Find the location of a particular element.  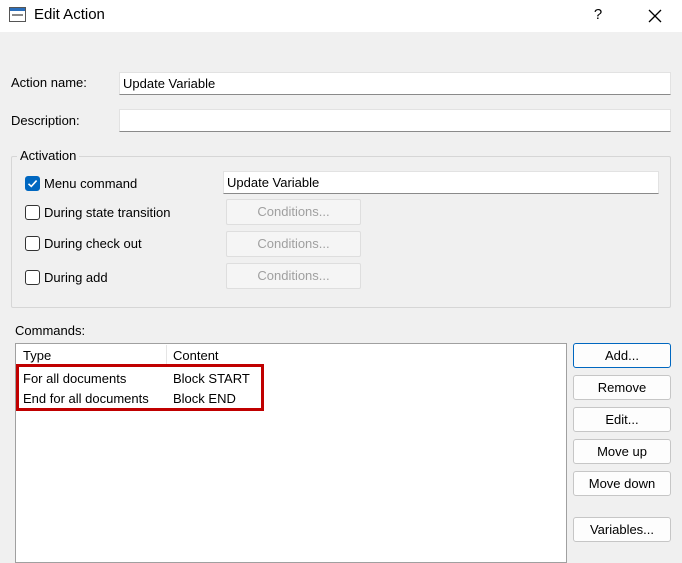

annotation-highlight-box is located at coordinates (140, 387).